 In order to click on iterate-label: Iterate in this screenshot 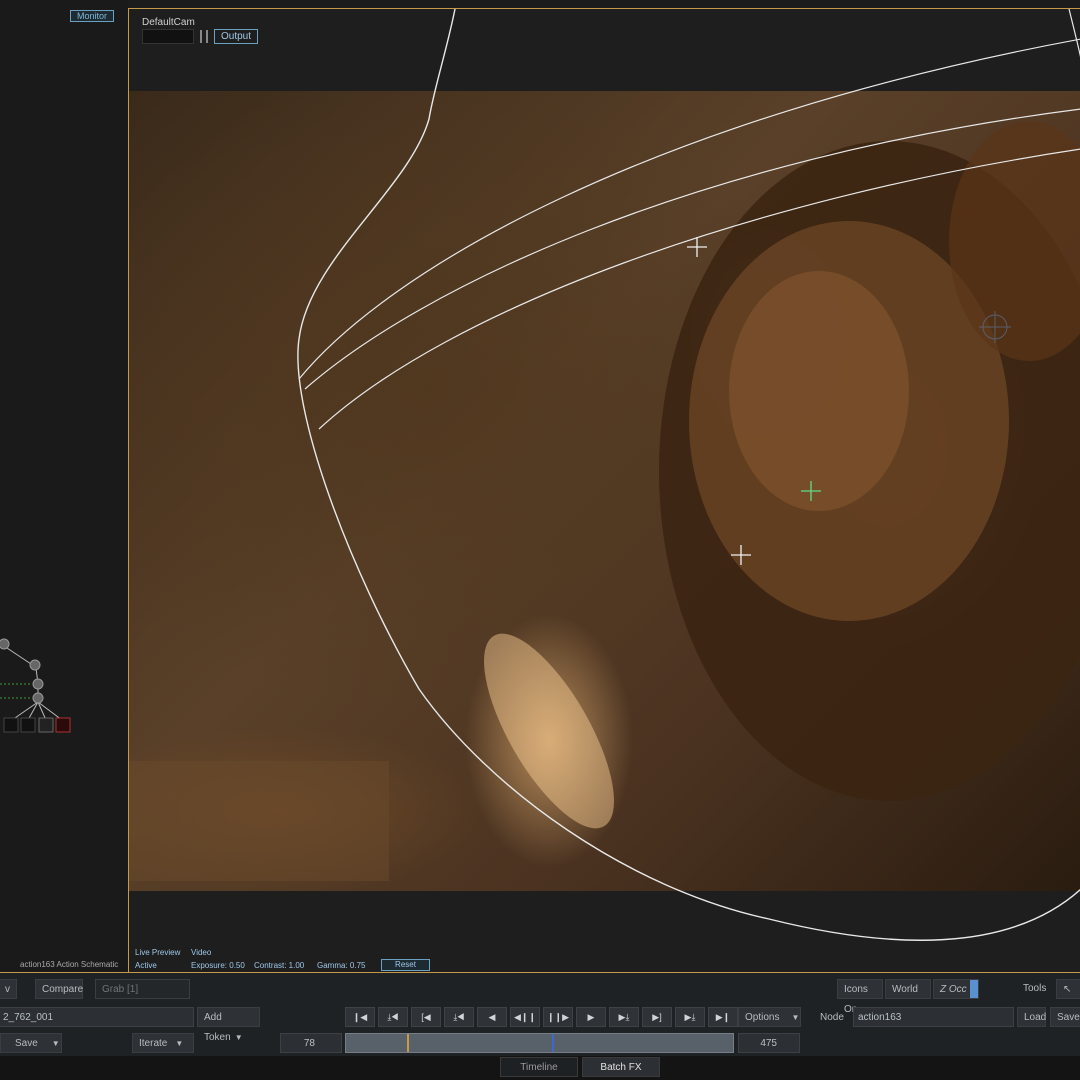, I will do `click(153, 1043)`.